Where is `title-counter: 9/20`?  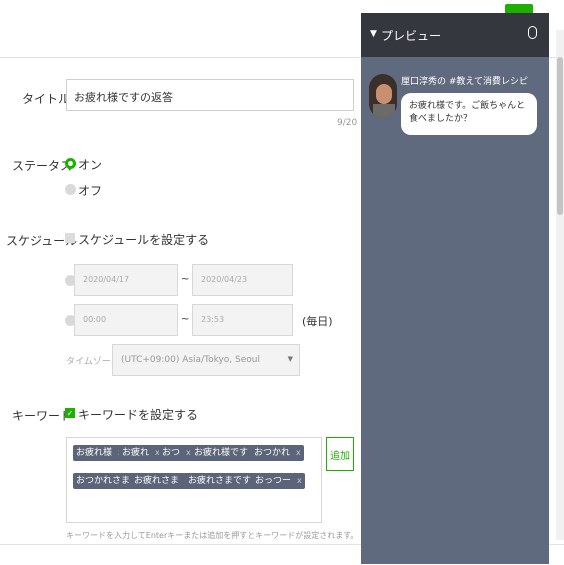 title-counter: 9/20 is located at coordinates (347, 123).